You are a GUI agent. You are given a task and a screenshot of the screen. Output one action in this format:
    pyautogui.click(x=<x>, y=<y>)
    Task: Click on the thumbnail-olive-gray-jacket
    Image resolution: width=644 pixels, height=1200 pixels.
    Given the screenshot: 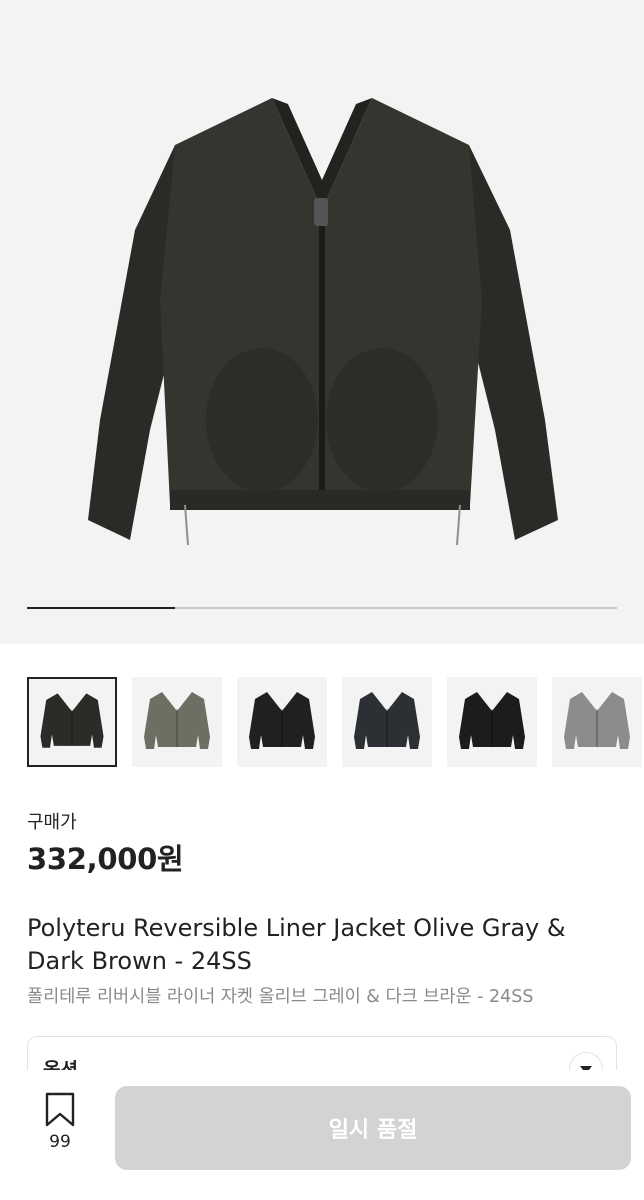 What is the action you would take?
    pyautogui.click(x=72, y=722)
    